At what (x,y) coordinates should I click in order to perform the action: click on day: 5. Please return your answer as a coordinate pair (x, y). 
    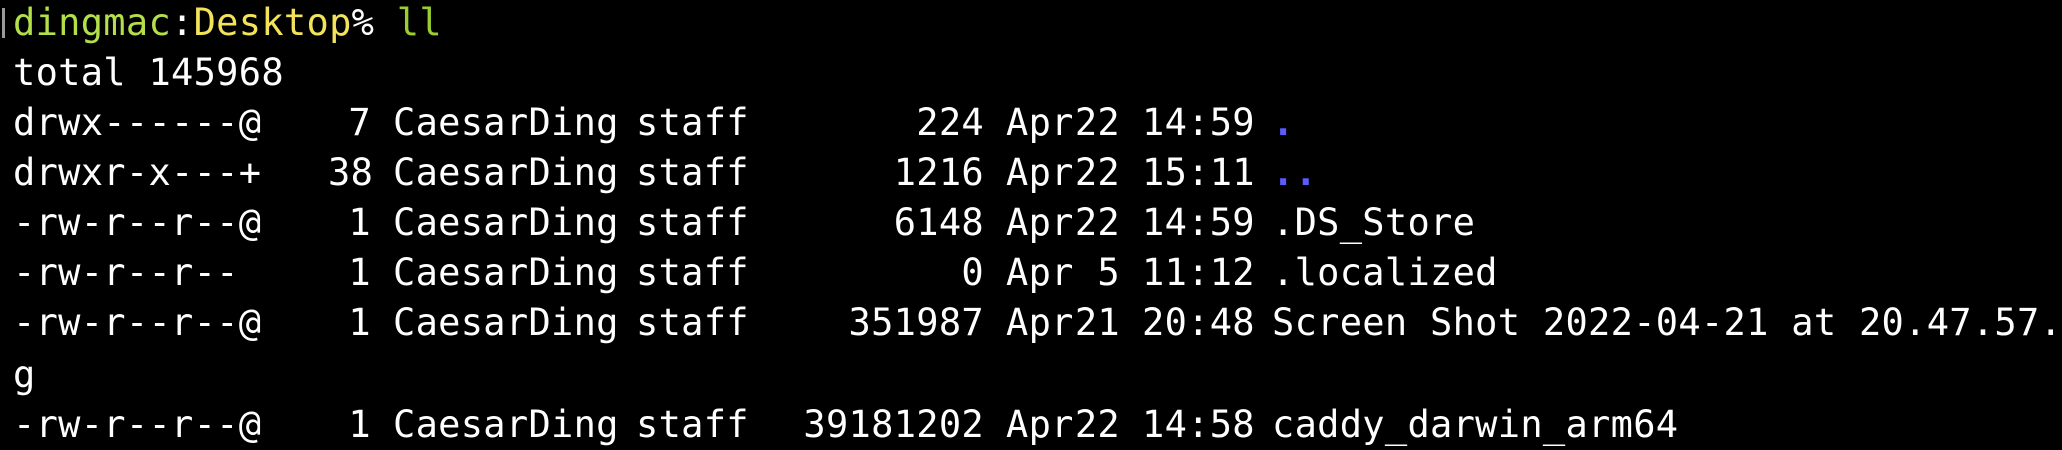
    Looking at the image, I should click on (1108, 272).